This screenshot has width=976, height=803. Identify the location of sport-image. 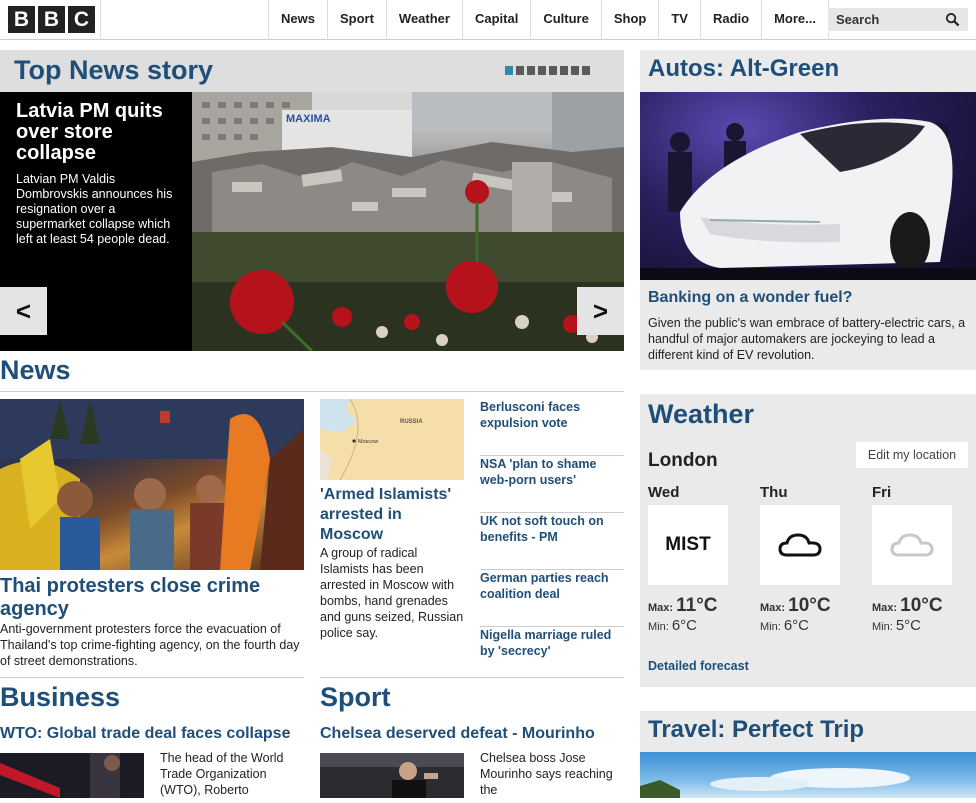
(392, 775).